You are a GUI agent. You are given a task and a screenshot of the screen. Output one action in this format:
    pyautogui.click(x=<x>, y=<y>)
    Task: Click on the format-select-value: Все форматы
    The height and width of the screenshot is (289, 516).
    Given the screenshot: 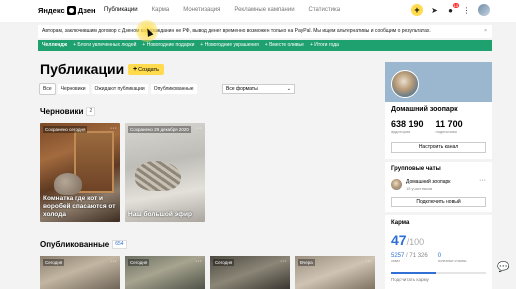 What is the action you would take?
    pyautogui.click(x=242, y=89)
    